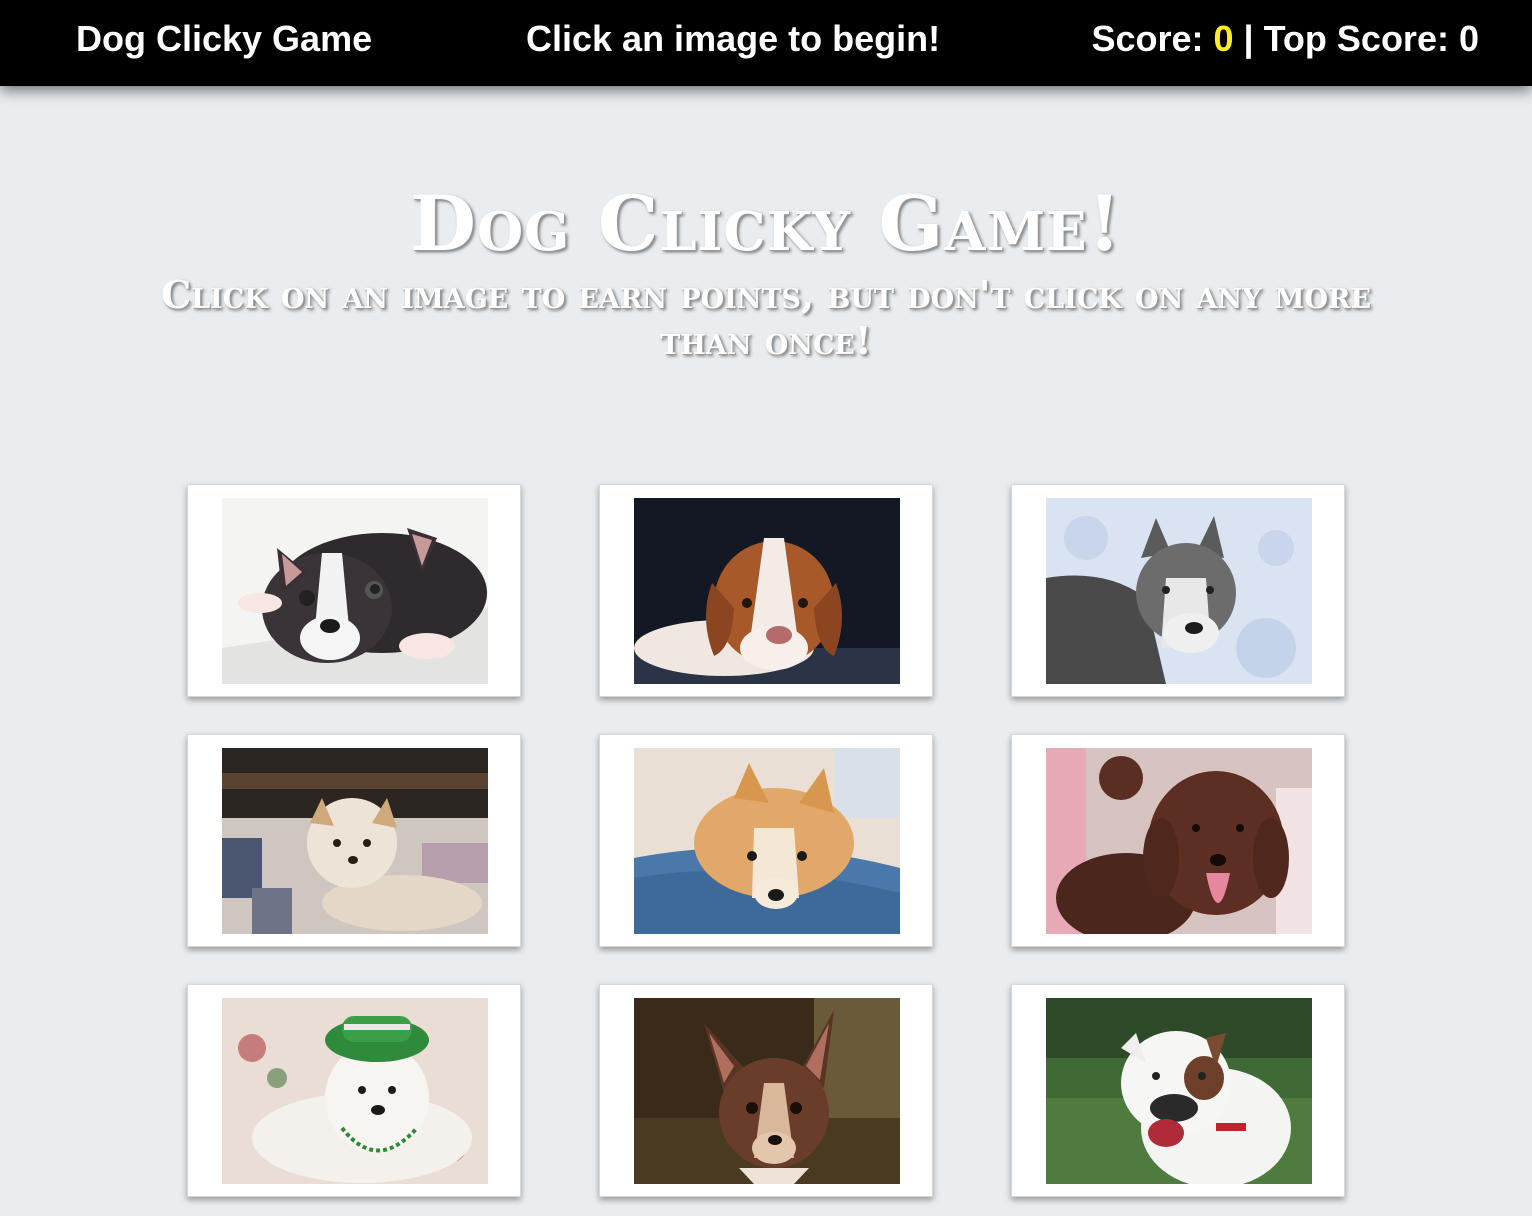 Image resolution: width=1532 pixels, height=1216 pixels. Describe the element at coordinates (733, 38) in the screenshot. I see `game-message: Click an image to begin!` at that location.